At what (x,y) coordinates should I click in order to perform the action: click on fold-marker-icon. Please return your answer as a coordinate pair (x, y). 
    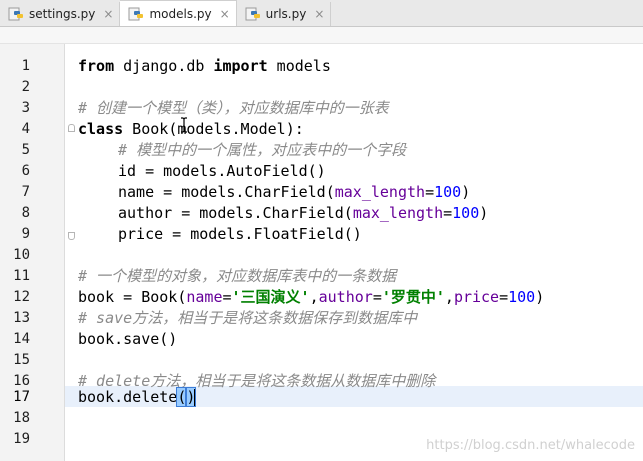
    Looking at the image, I should click on (71, 128).